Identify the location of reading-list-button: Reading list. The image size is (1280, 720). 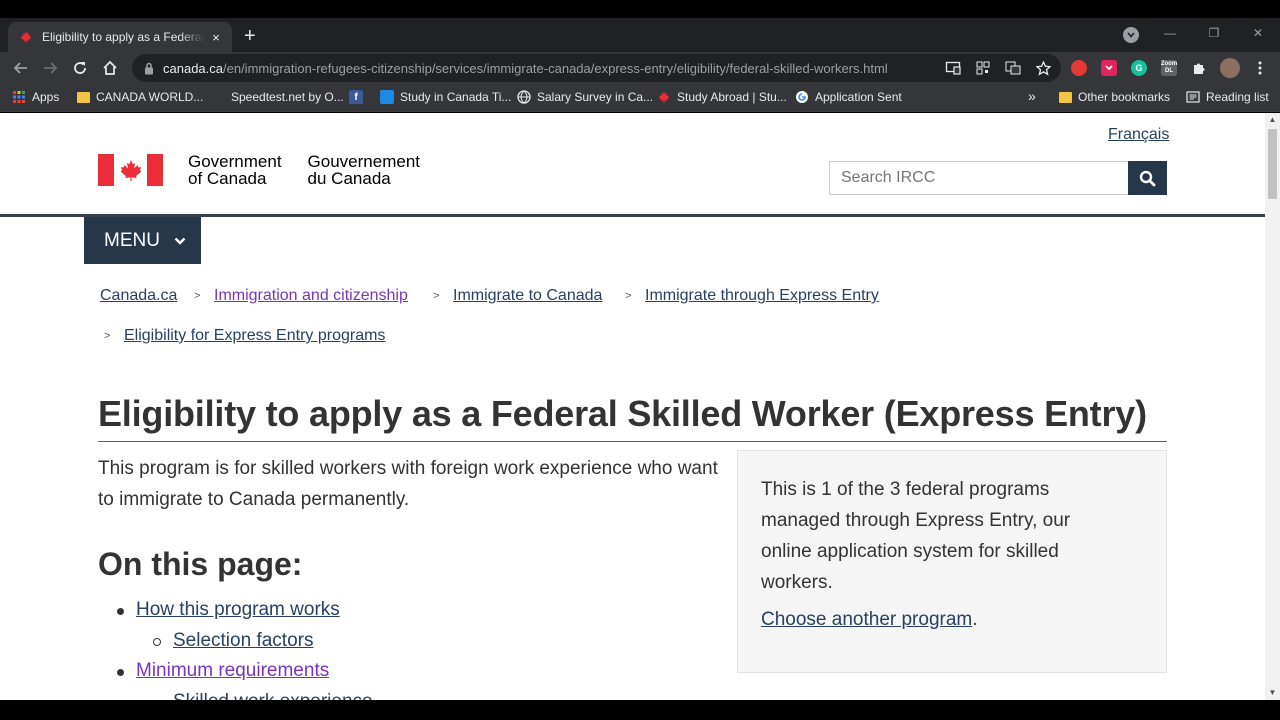
(1227, 97).